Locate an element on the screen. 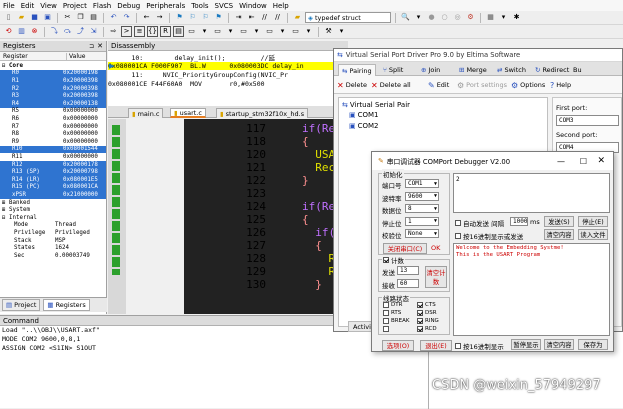  uncomment-icon: // is located at coordinates (277, 17).